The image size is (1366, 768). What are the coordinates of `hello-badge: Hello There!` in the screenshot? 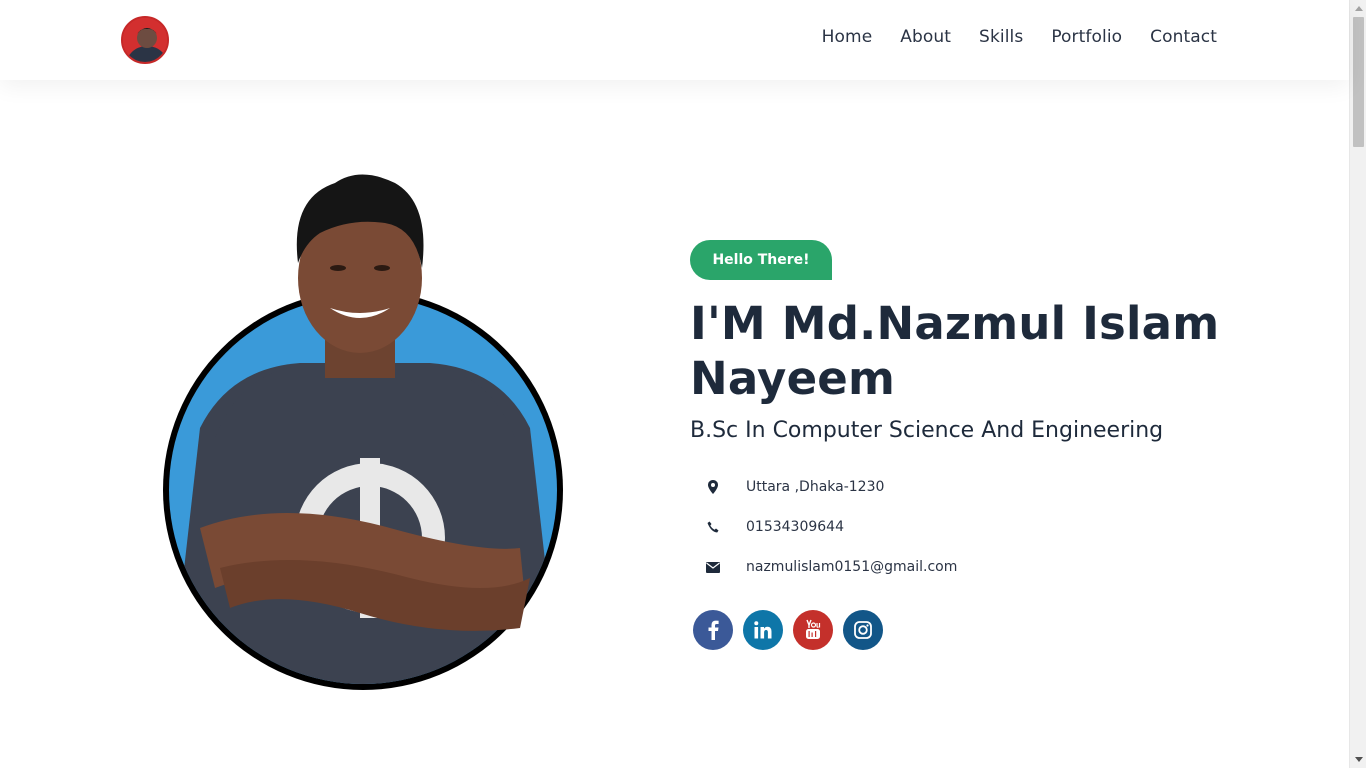 It's located at (761, 260).